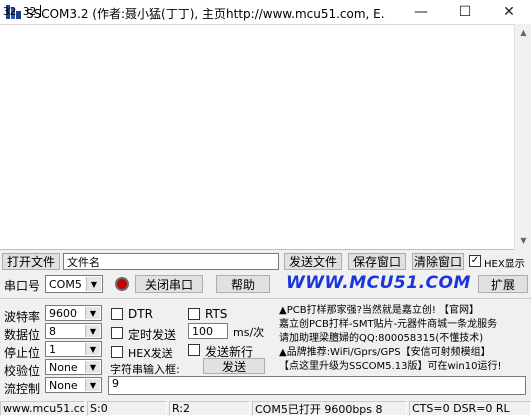 The image size is (531, 416). Describe the element at coordinates (140, 314) in the screenshot. I see `dtr-label: DTR` at that location.